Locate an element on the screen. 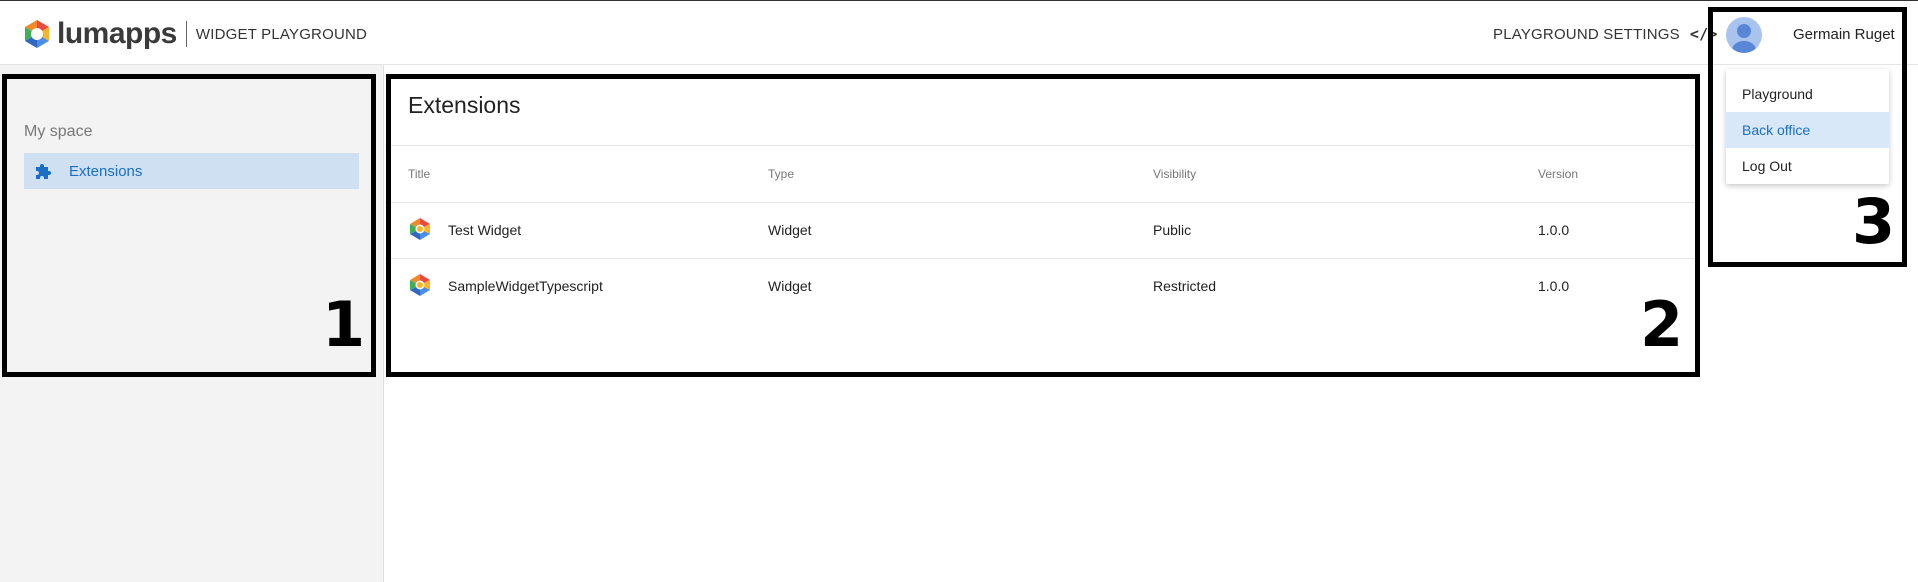 The height and width of the screenshot is (582, 1918). annotation-number-3: 3 is located at coordinates (1874, 221).